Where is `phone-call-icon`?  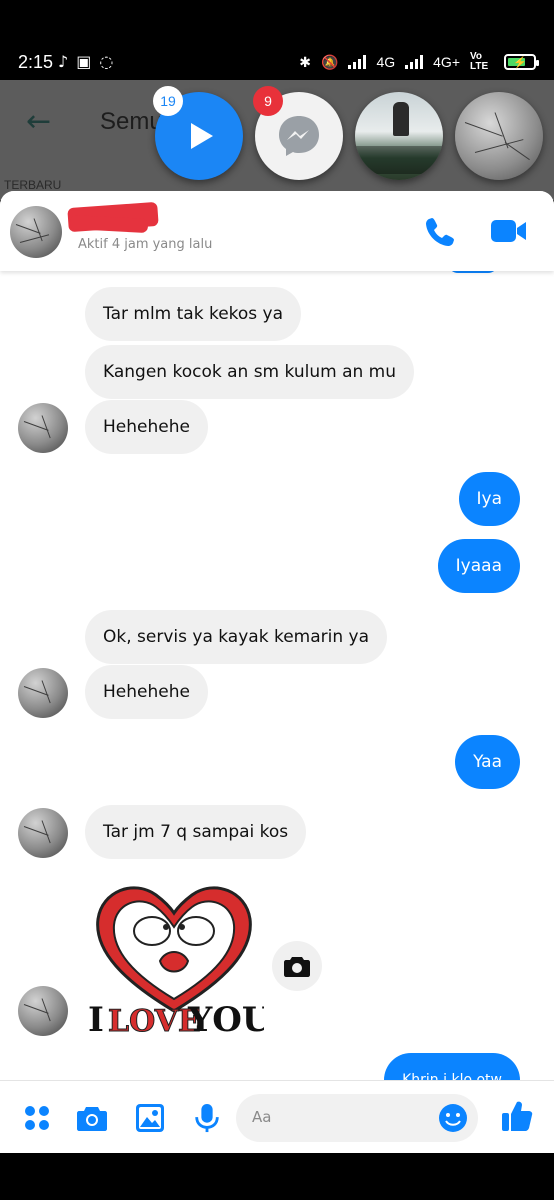
phone-call-icon is located at coordinates (440, 231).